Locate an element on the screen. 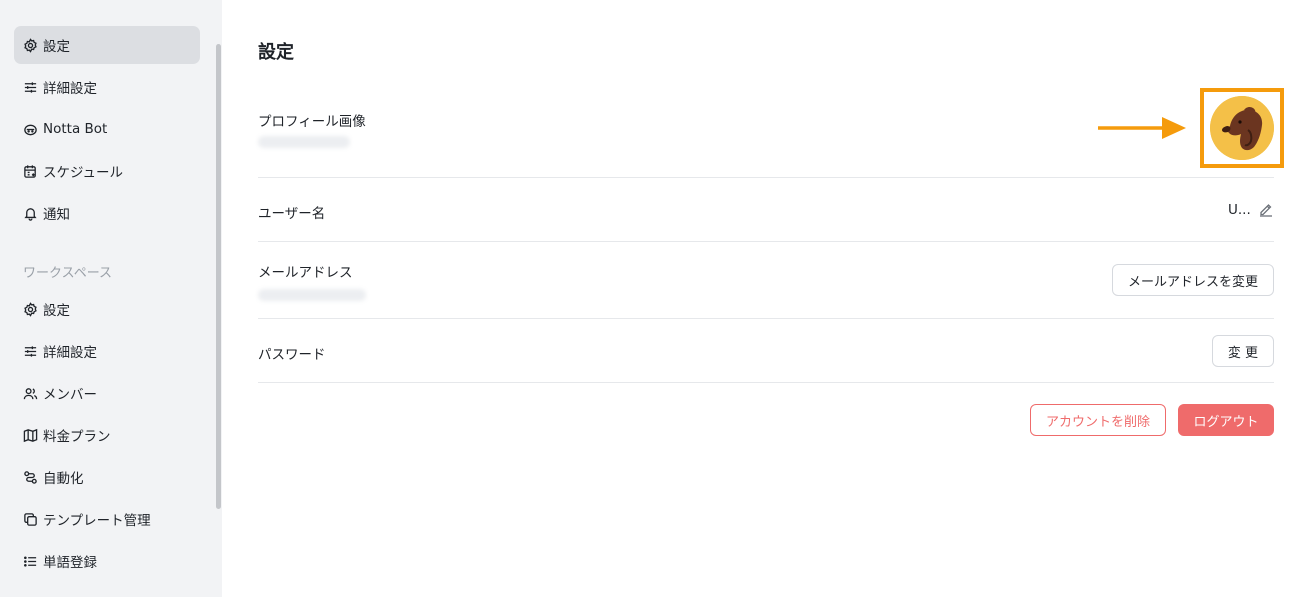  username-label: ユーザー名 is located at coordinates (292, 214).